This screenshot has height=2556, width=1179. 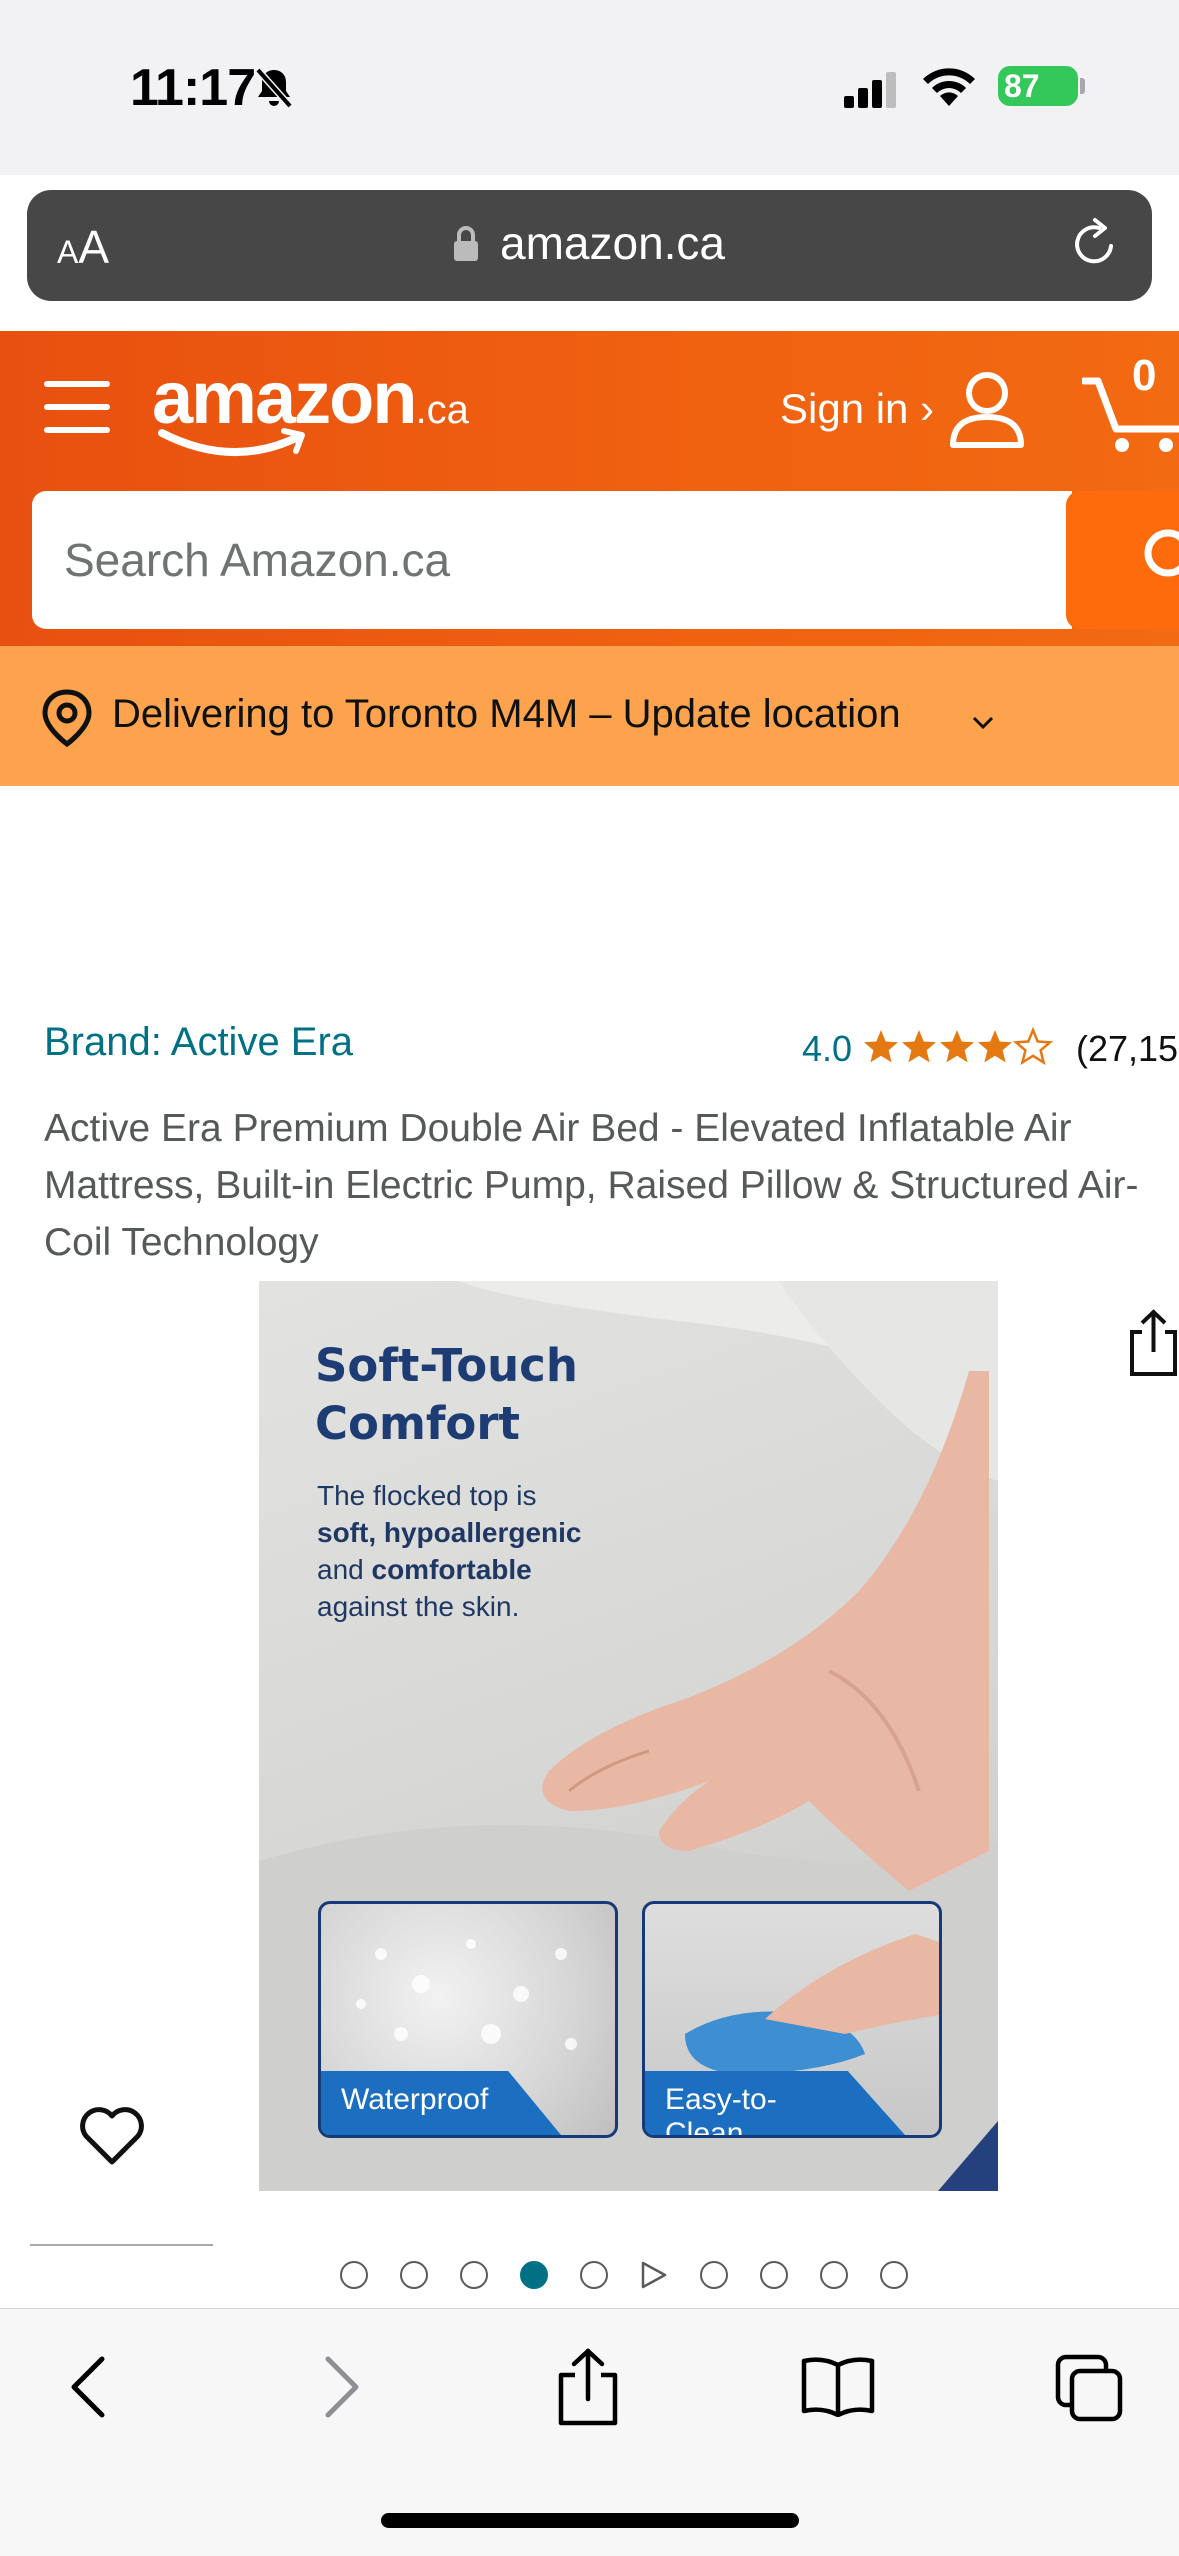 What do you see at coordinates (1130, 410) in the screenshot?
I see `cart-icon` at bounding box center [1130, 410].